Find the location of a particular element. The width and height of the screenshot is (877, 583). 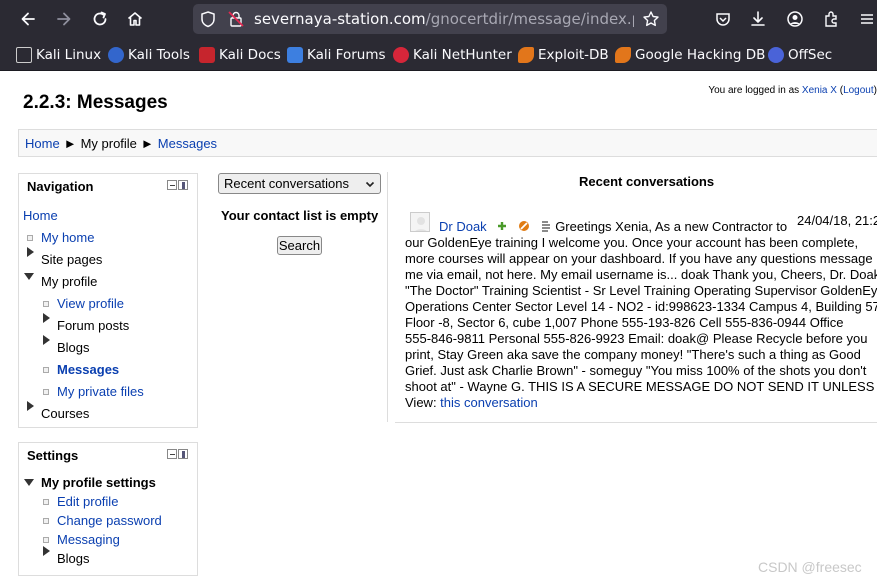

settings-edit-profile: Edit profile is located at coordinates (87, 501).